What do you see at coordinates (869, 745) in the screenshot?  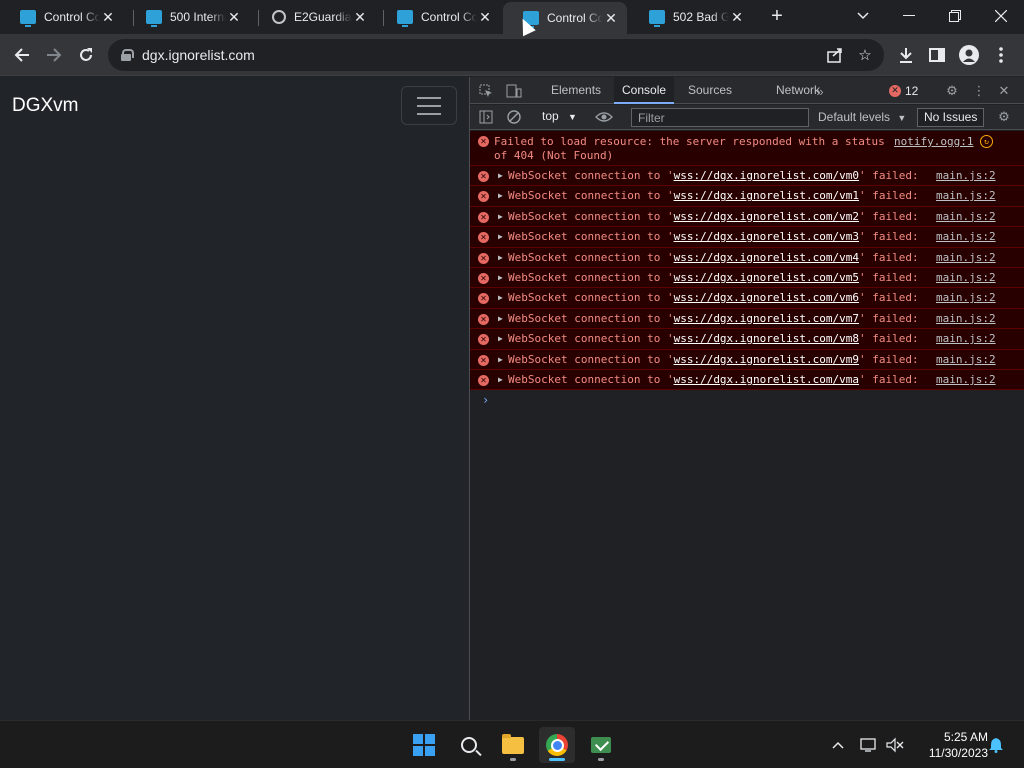 I see `network-status-button` at bounding box center [869, 745].